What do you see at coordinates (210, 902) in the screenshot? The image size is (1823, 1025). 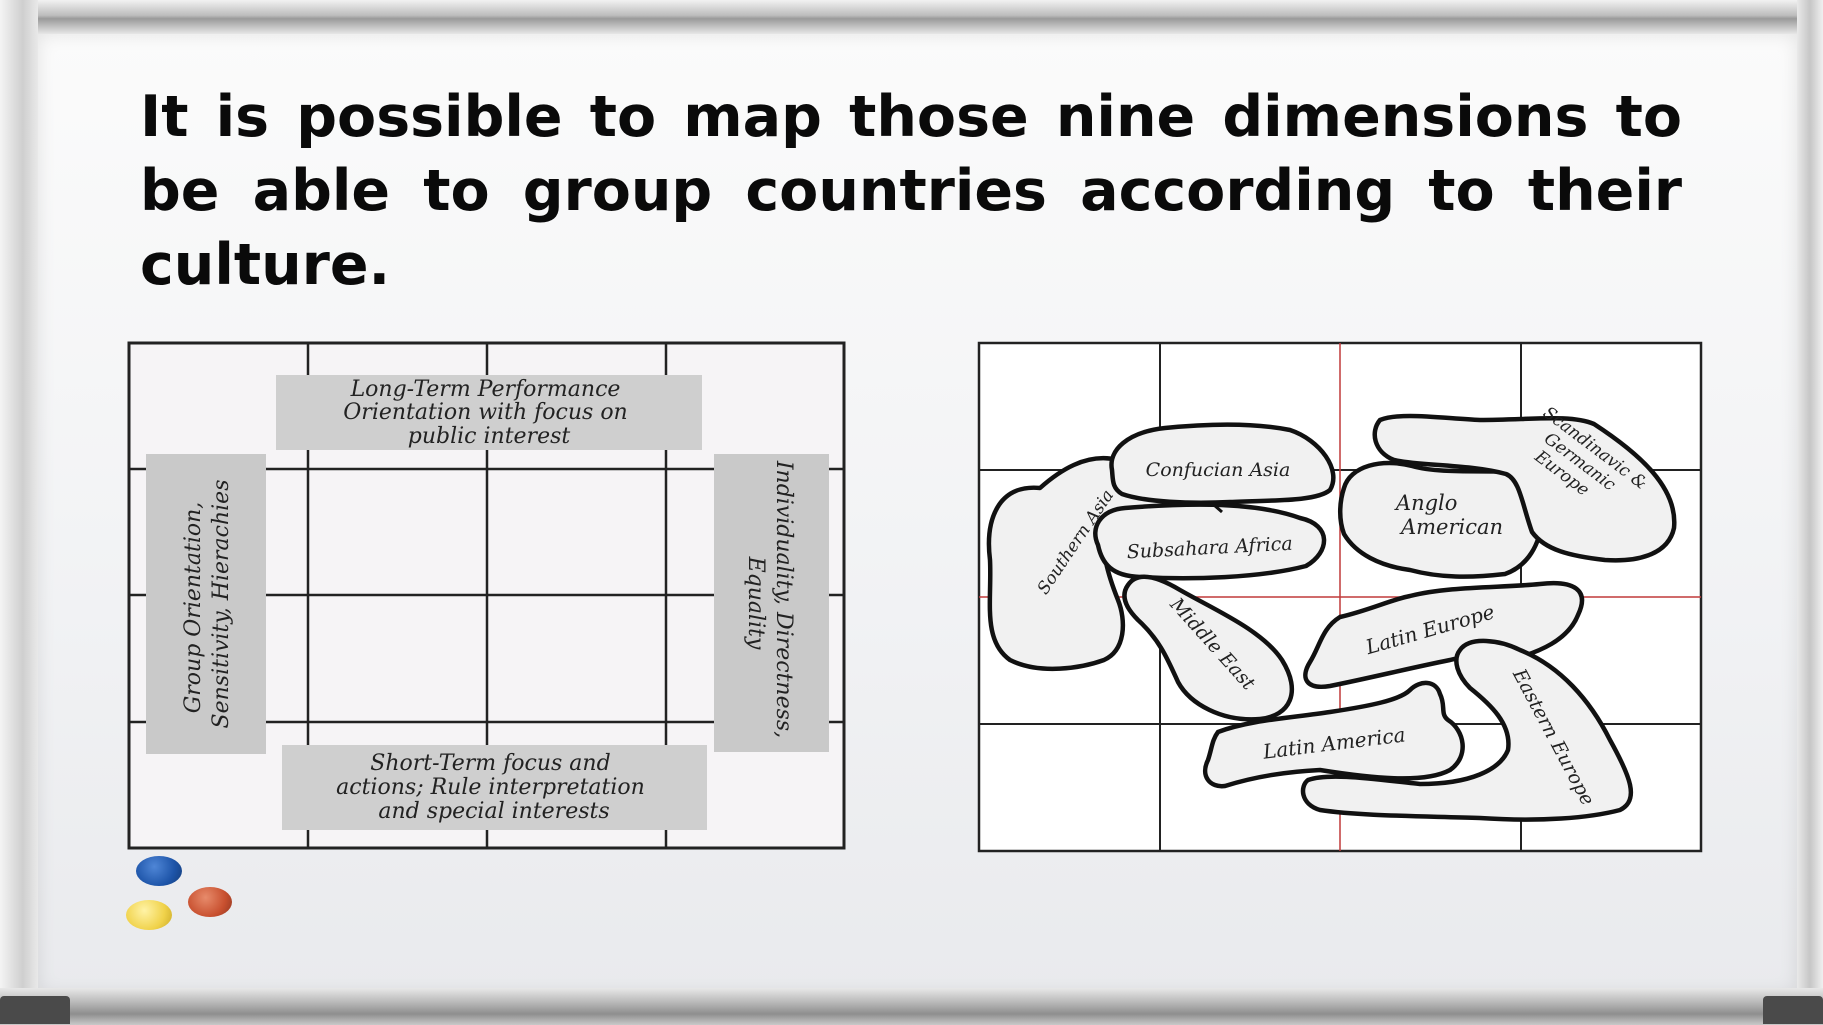 I see `red-magnet` at bounding box center [210, 902].